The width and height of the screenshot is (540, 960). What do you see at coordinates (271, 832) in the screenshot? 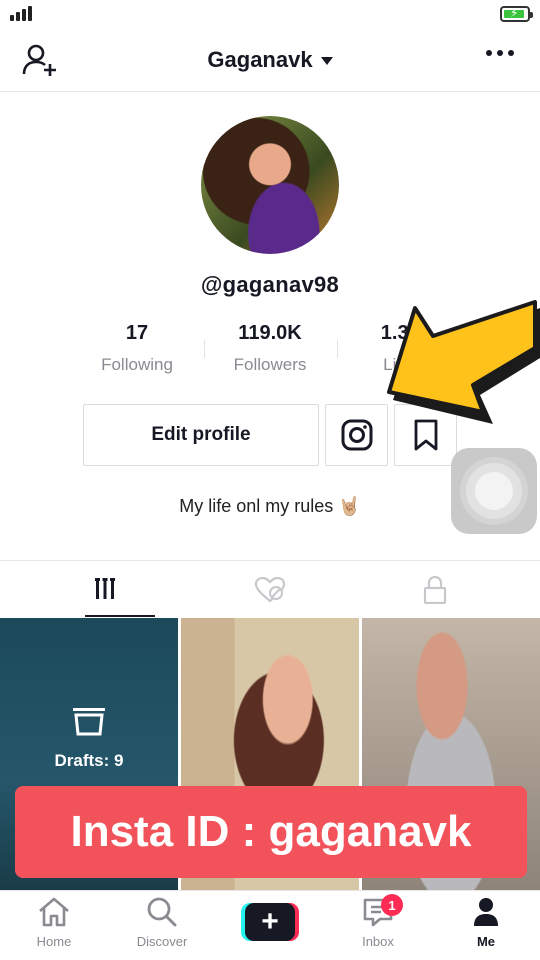
I see `insta-id-banner: Insta ID : gaganavk` at bounding box center [271, 832].